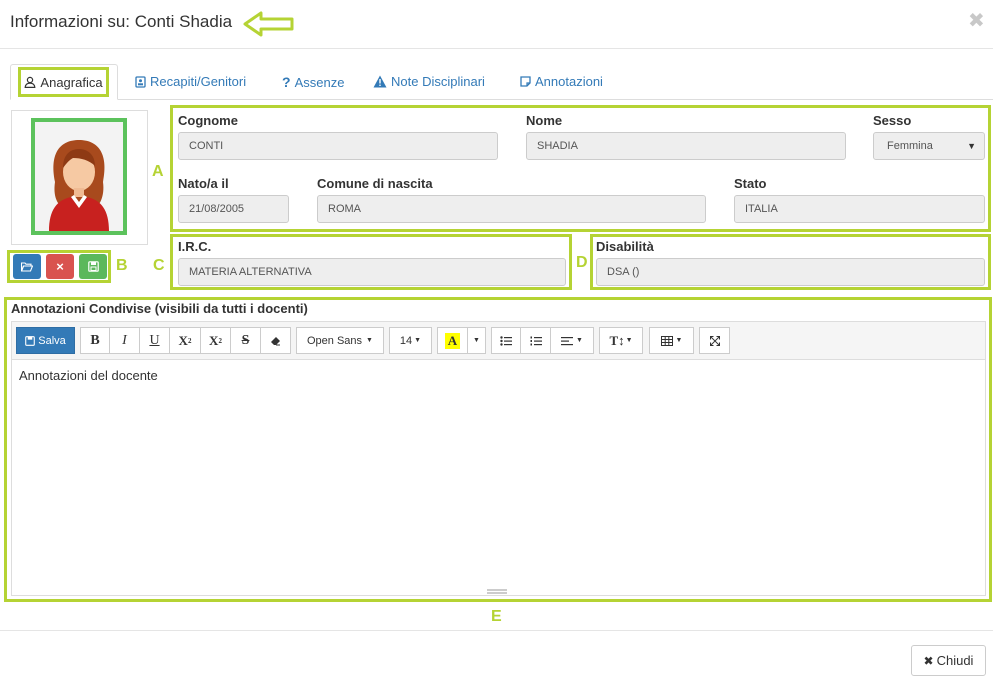 Image resolution: width=993 pixels, height=680 pixels. What do you see at coordinates (544, 120) in the screenshot?
I see `nome-label: Nome` at bounding box center [544, 120].